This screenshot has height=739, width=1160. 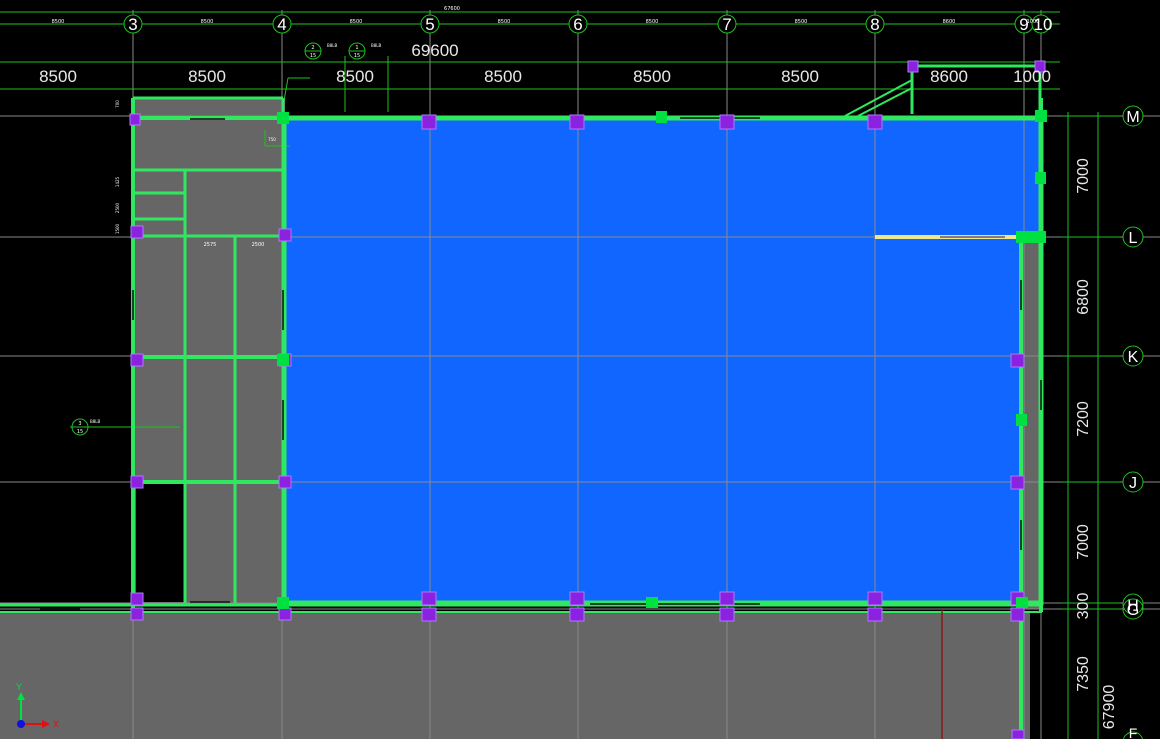 I want to click on svg-text: M, so click(x=1132, y=117).